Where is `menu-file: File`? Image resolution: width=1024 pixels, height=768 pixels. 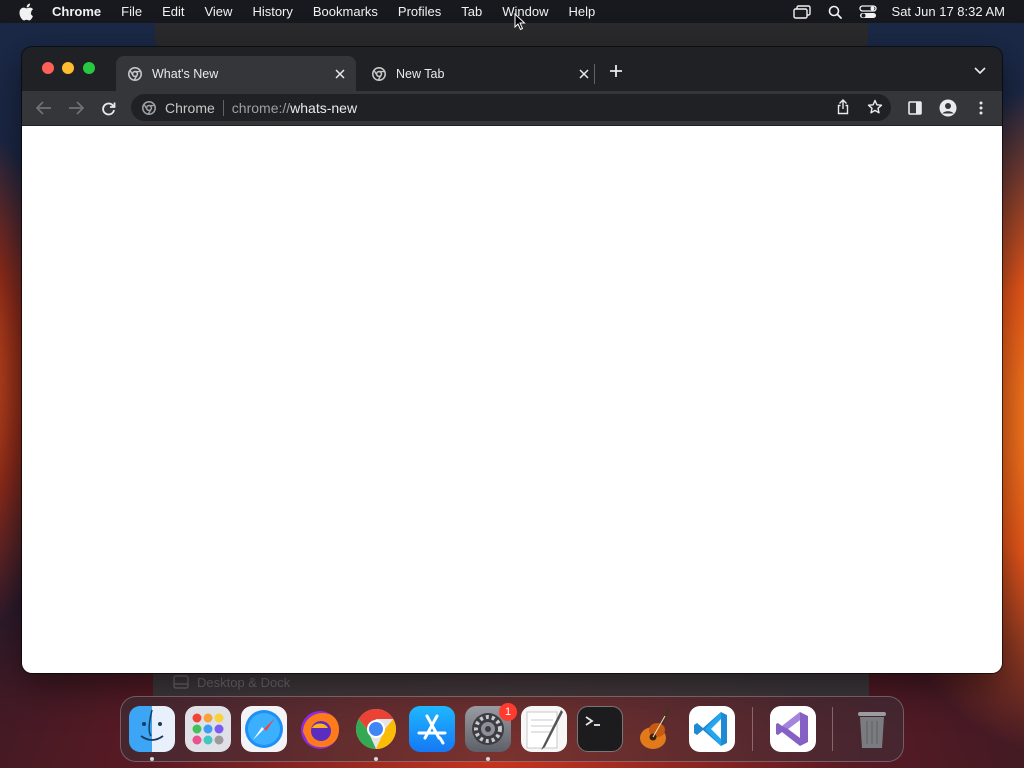 menu-file: File is located at coordinates (131, 11).